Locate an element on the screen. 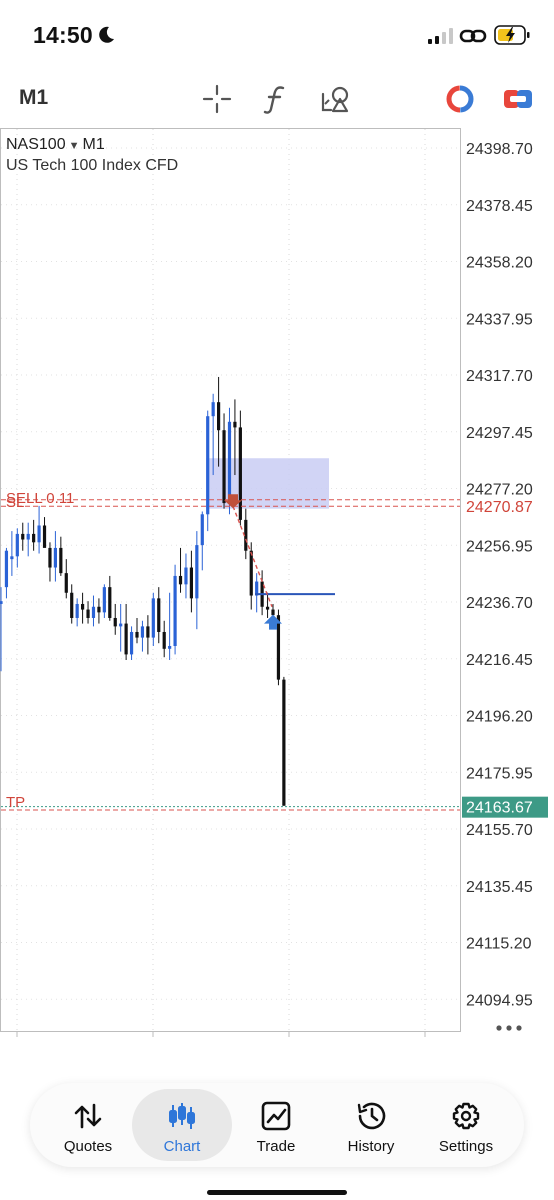 Image resolution: width=554 pixels, height=1200 pixels. bottom-navigation: Quotes Chart Trade History Settings is located at coordinates (277, 1125).